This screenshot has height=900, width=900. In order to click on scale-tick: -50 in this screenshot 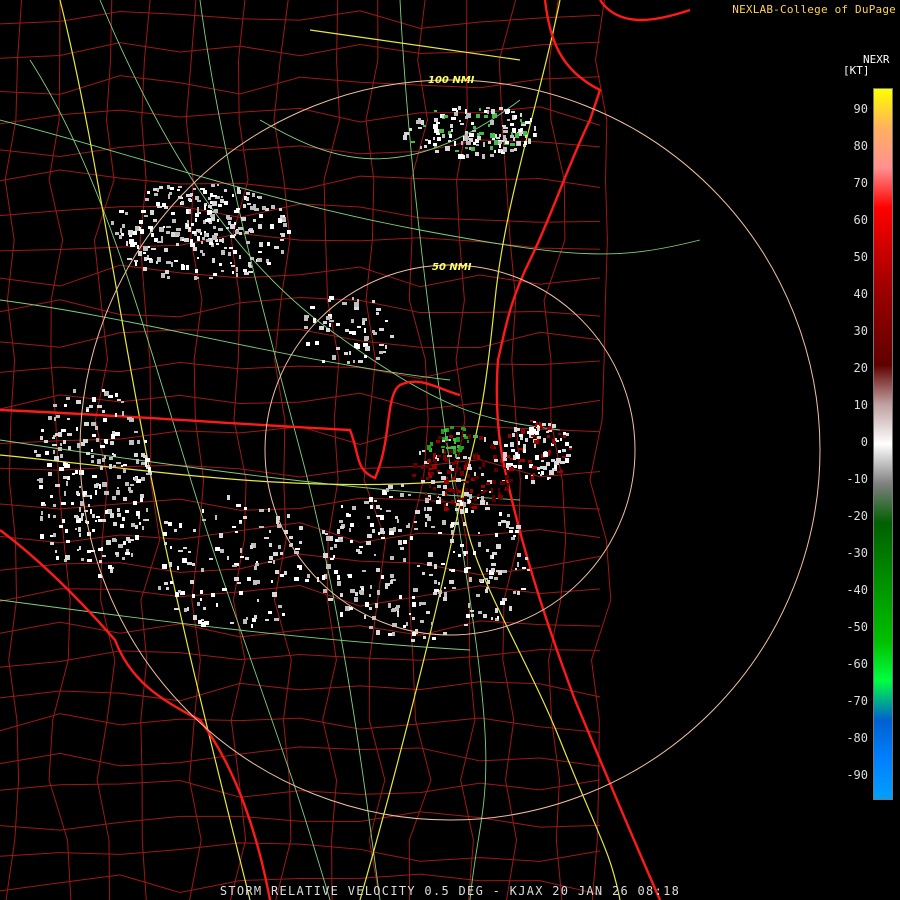, I will do `click(857, 627)`.